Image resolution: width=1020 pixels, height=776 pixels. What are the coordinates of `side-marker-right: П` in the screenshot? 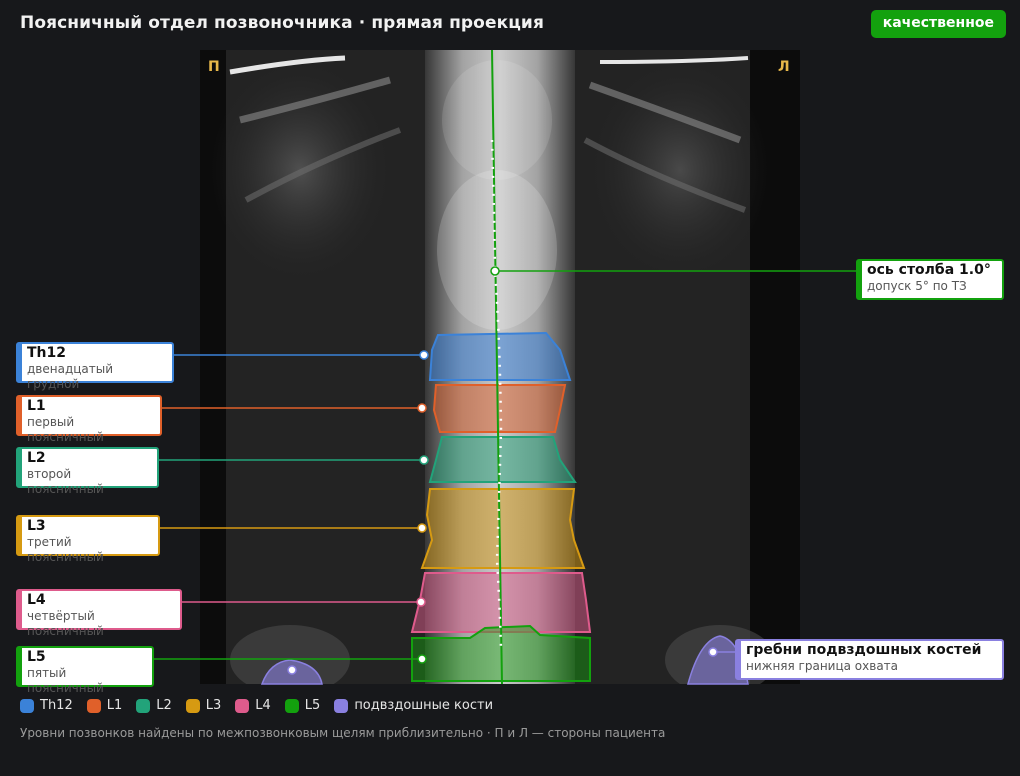 It's located at (214, 67).